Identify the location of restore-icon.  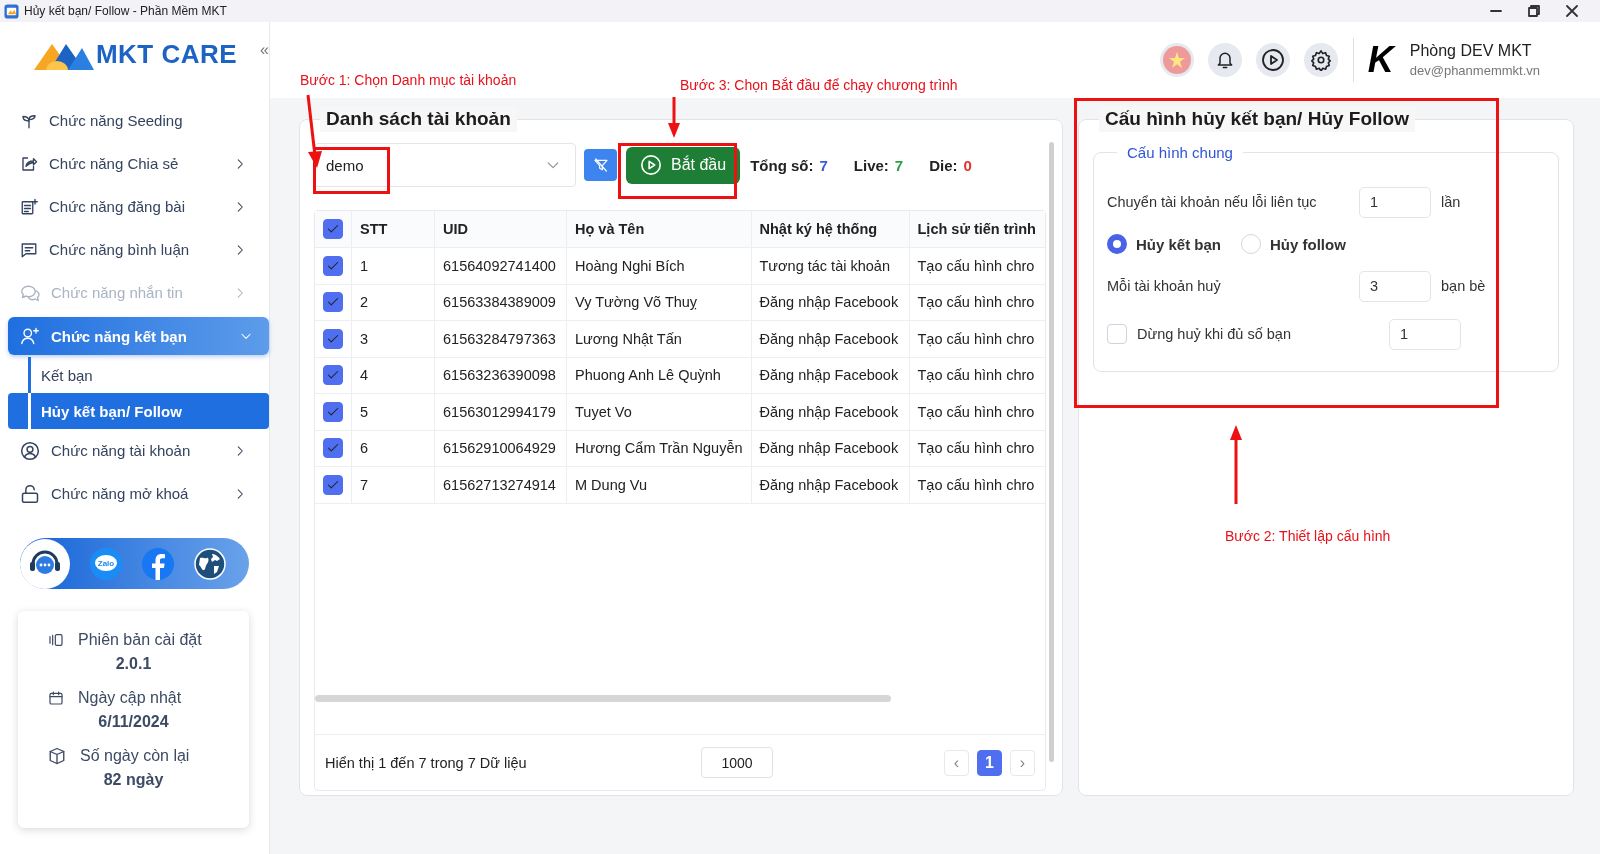
(1534, 11).